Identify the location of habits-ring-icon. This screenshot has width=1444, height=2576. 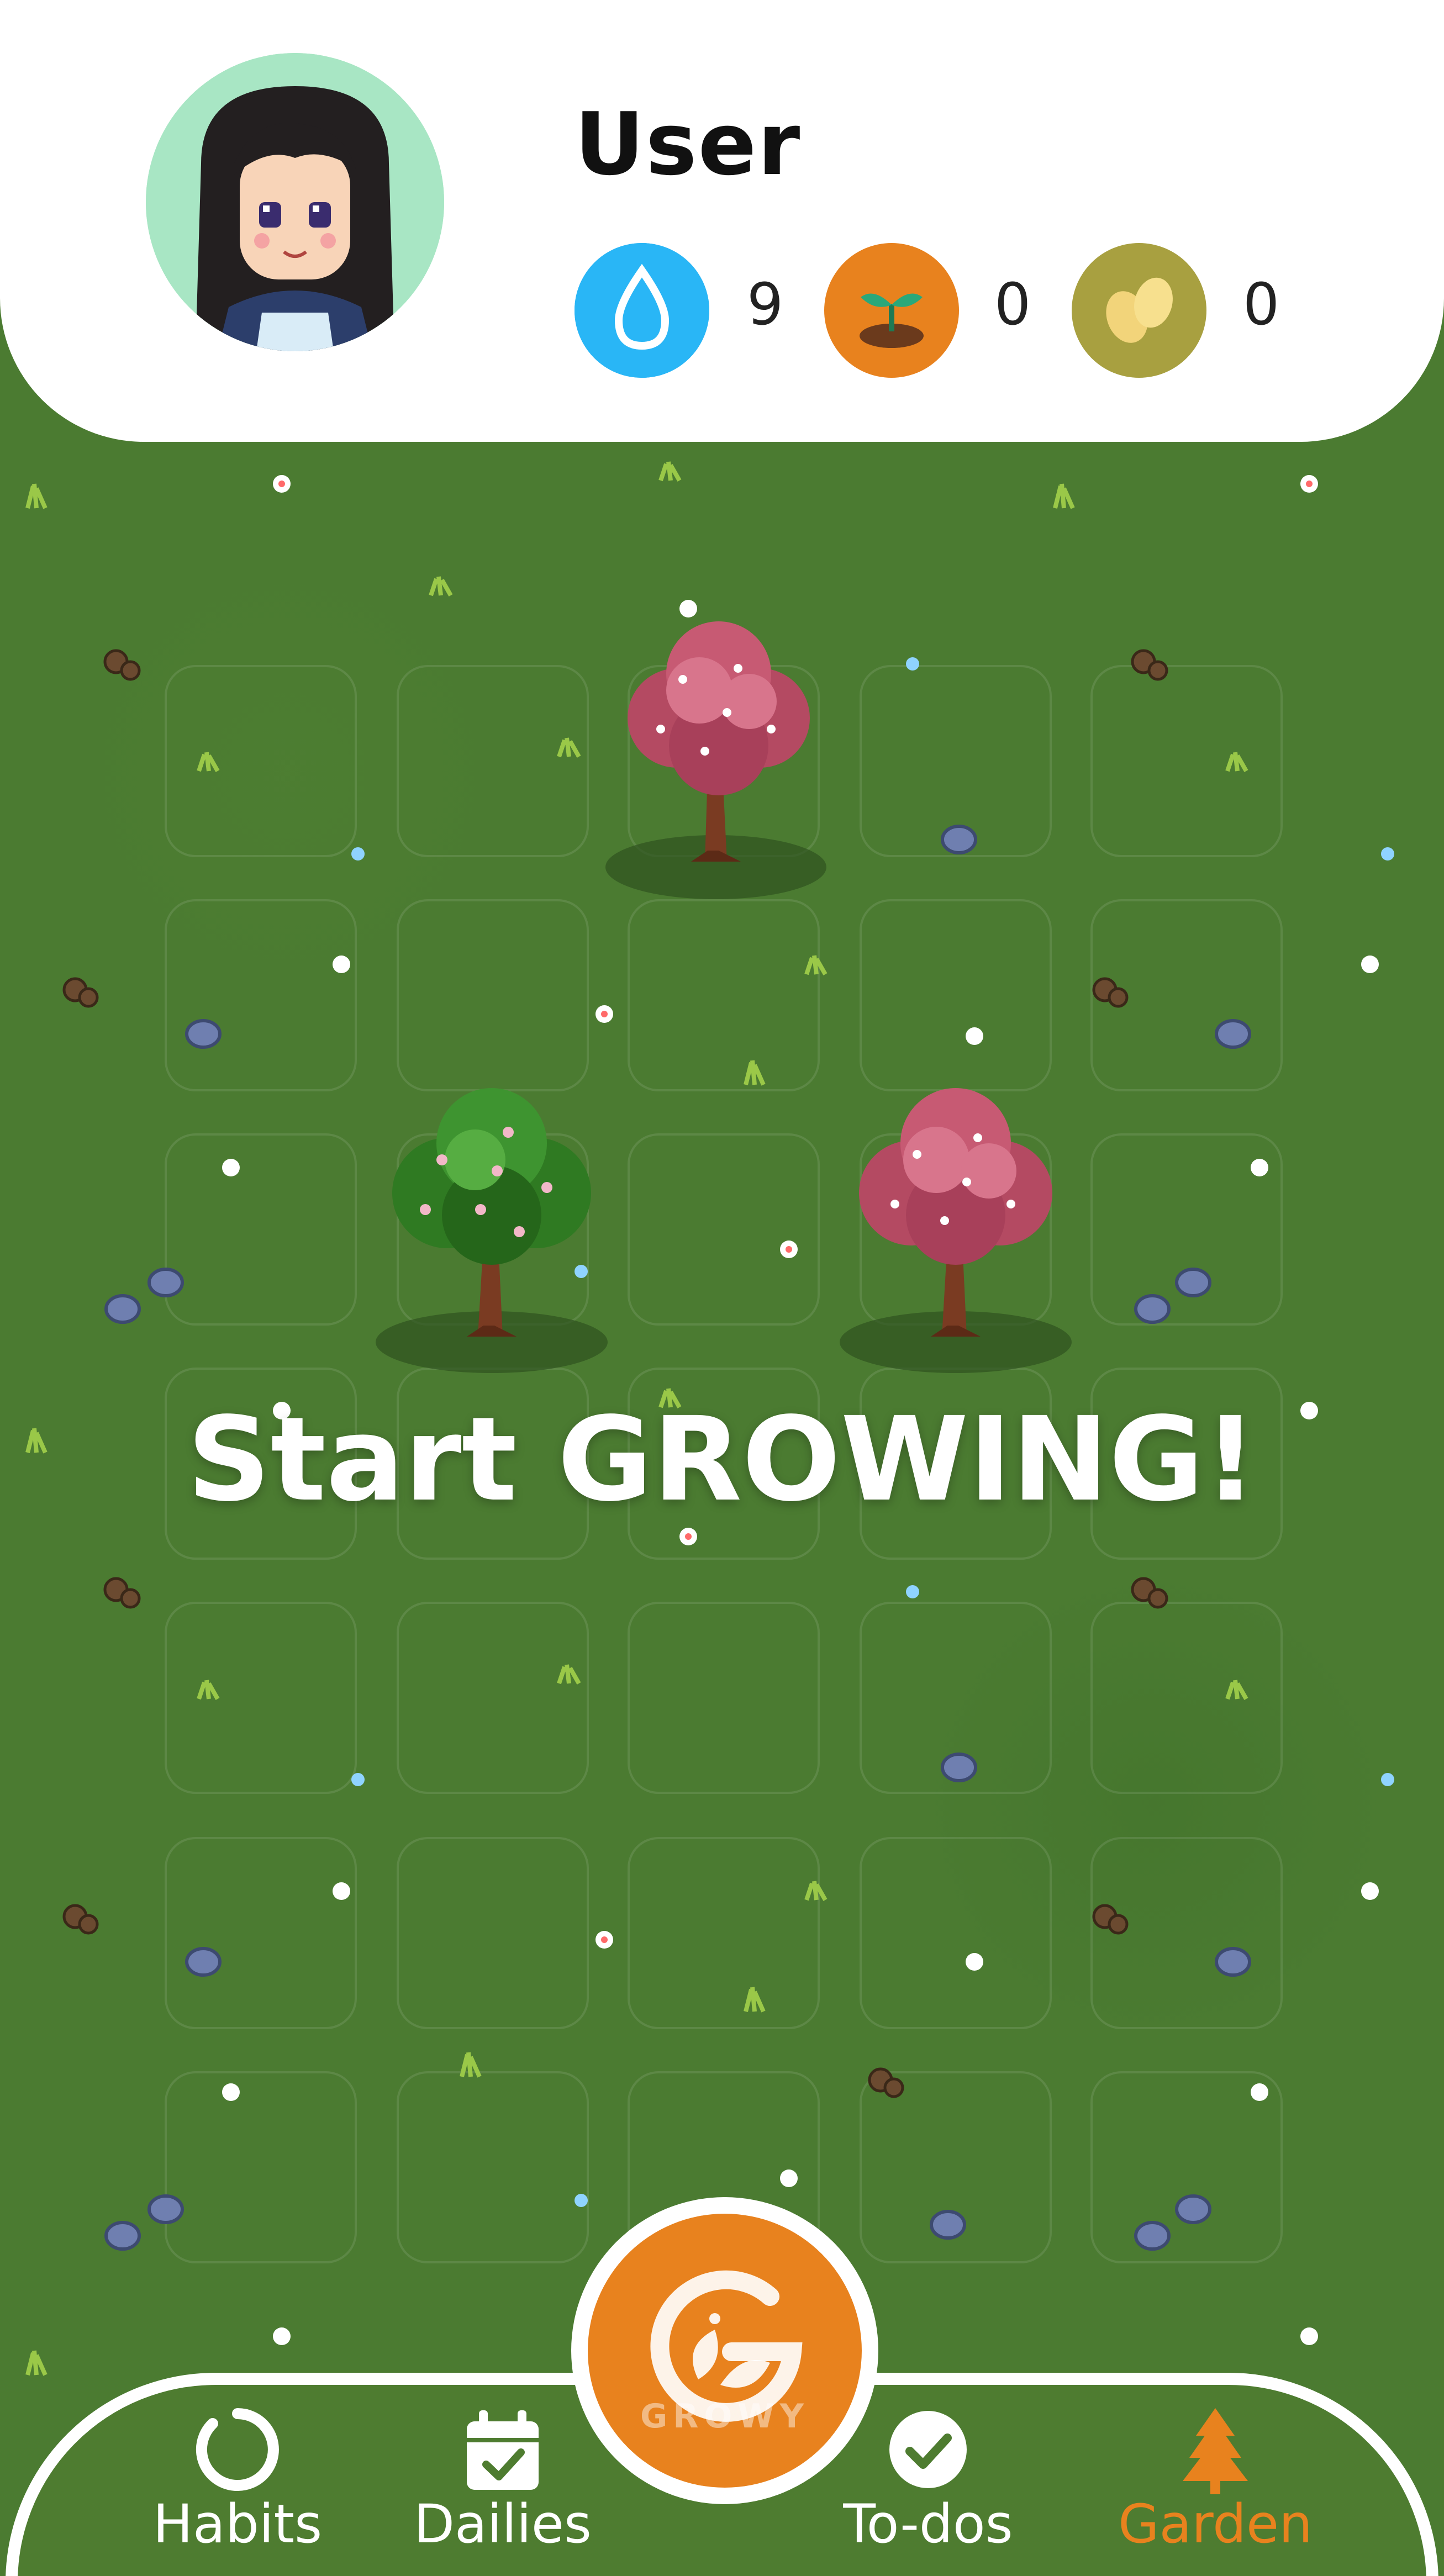
(237, 2449).